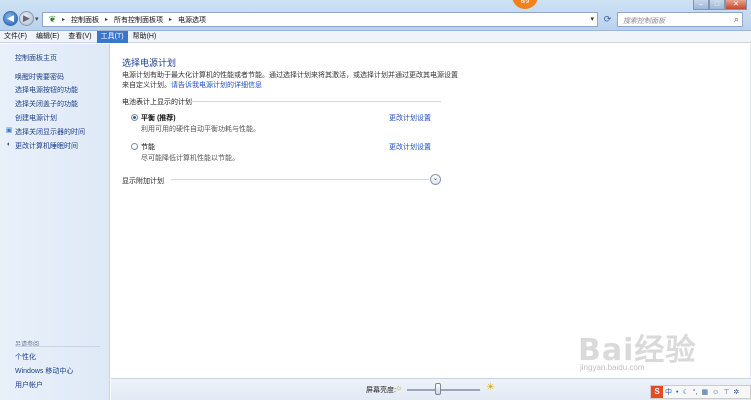 The height and width of the screenshot is (400, 751). I want to click on menu-file: 文件(F), so click(15, 37).